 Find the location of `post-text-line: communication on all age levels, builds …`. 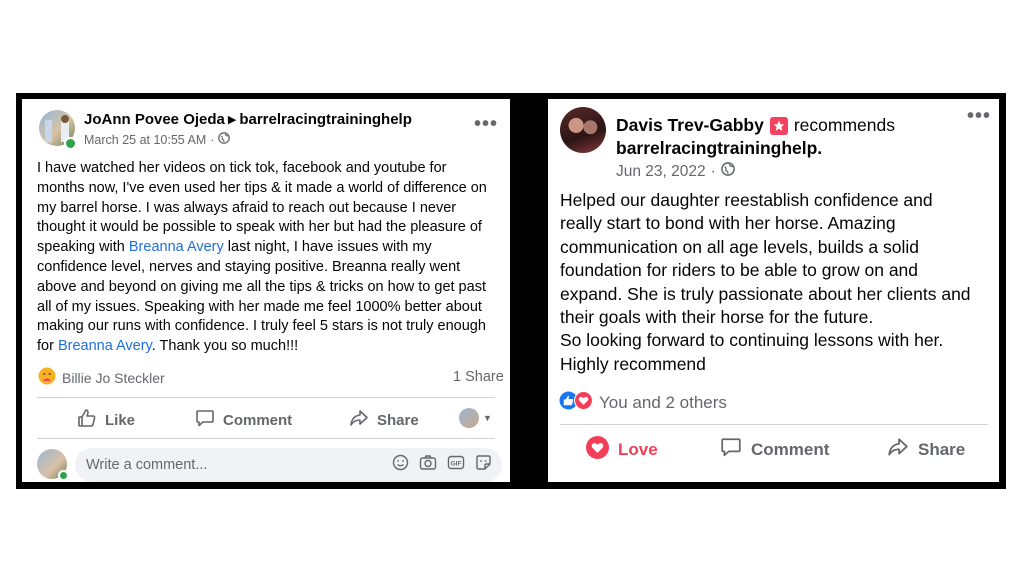

post-text-line: communication on all age levels, builds … is located at coordinates (739, 246).